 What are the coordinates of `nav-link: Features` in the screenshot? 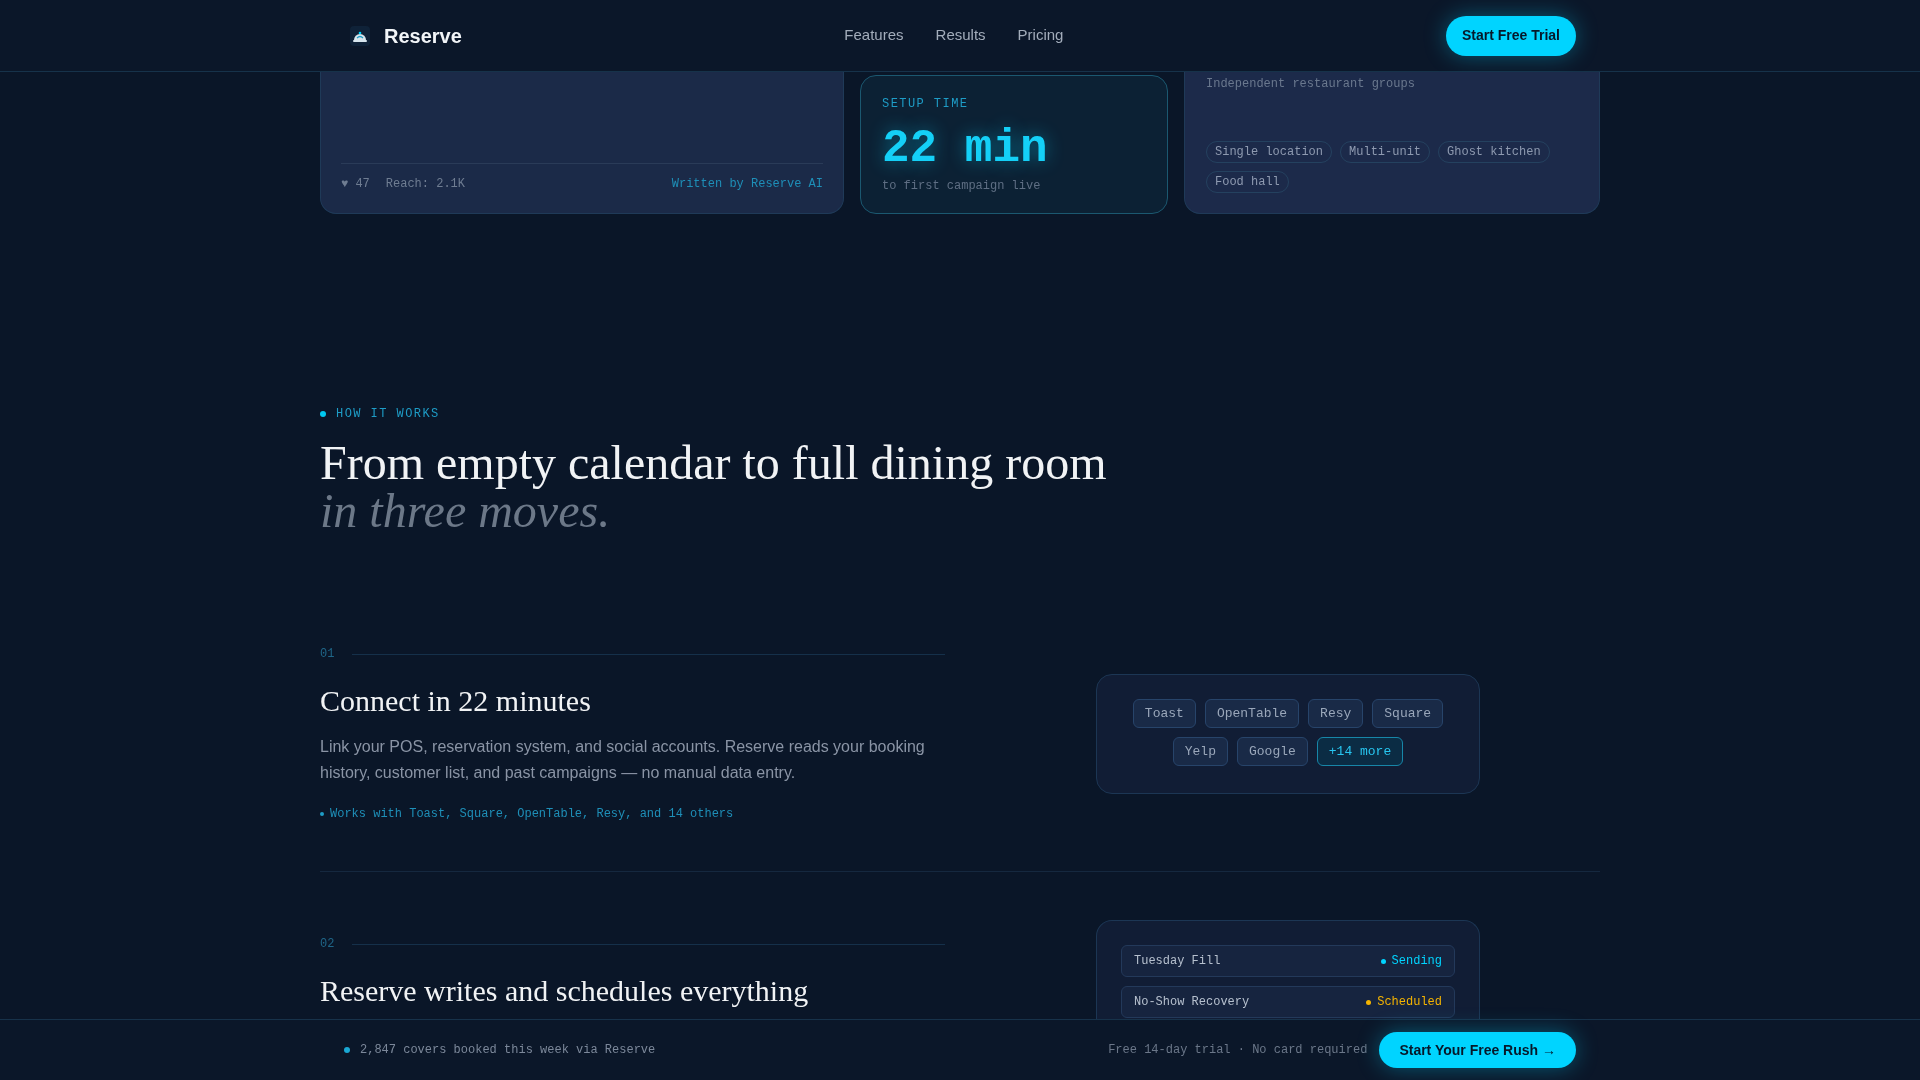 It's located at (874, 35).